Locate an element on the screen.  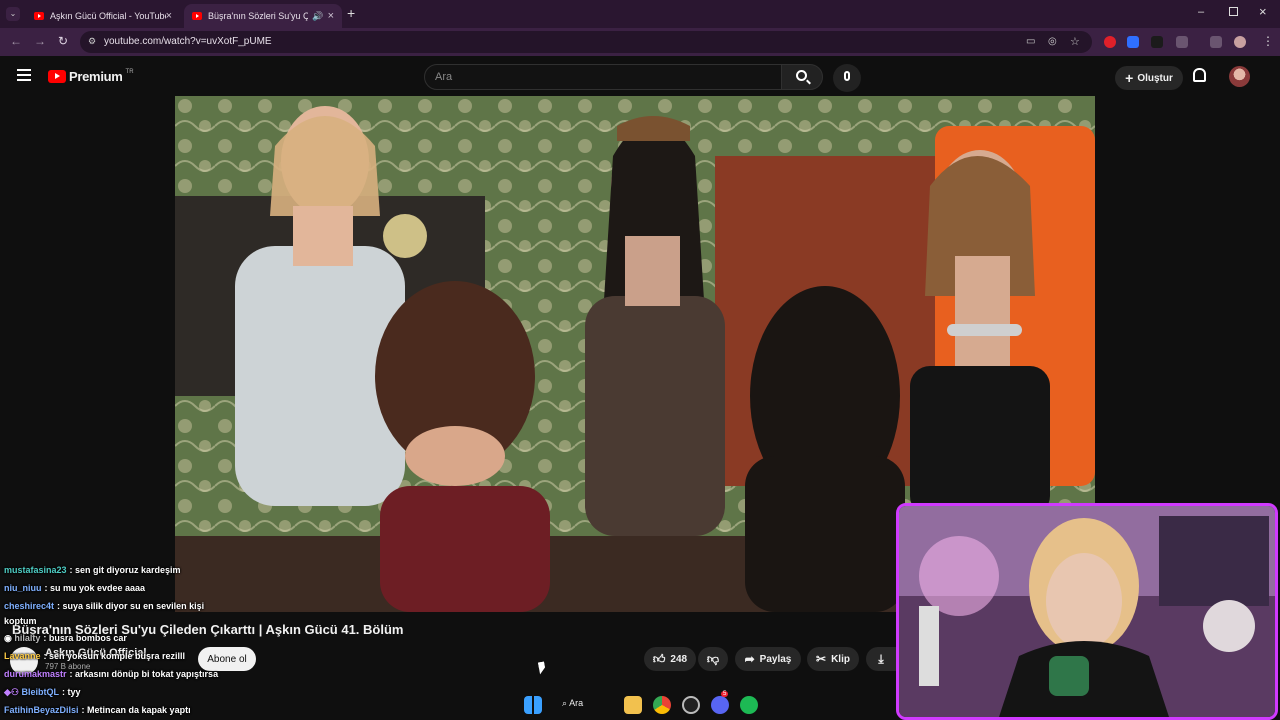
subscribe-button: Abone ol is located at coordinates (227, 659).